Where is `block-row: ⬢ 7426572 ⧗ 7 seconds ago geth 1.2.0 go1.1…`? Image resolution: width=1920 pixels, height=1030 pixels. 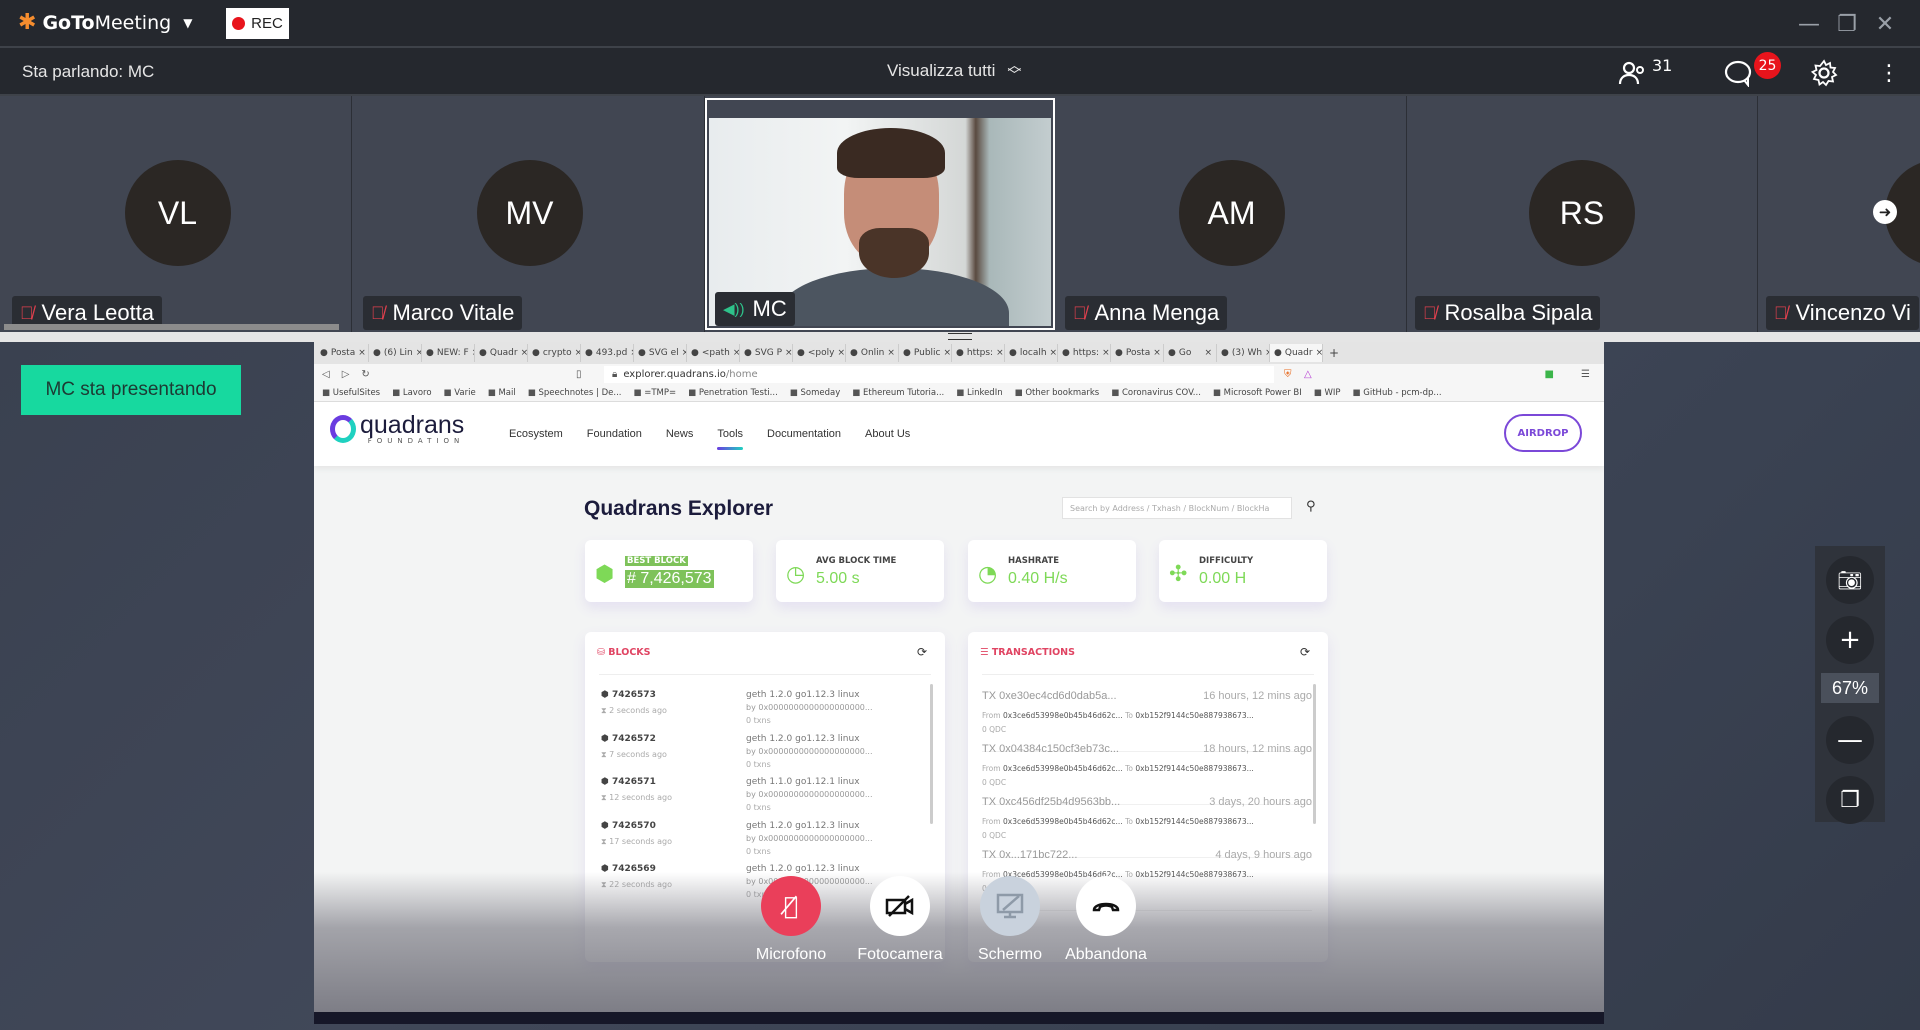 block-row: ⬢ 7426572 ⧗ 7 seconds ago geth 1.2.0 go1.1… is located at coordinates (761, 759).